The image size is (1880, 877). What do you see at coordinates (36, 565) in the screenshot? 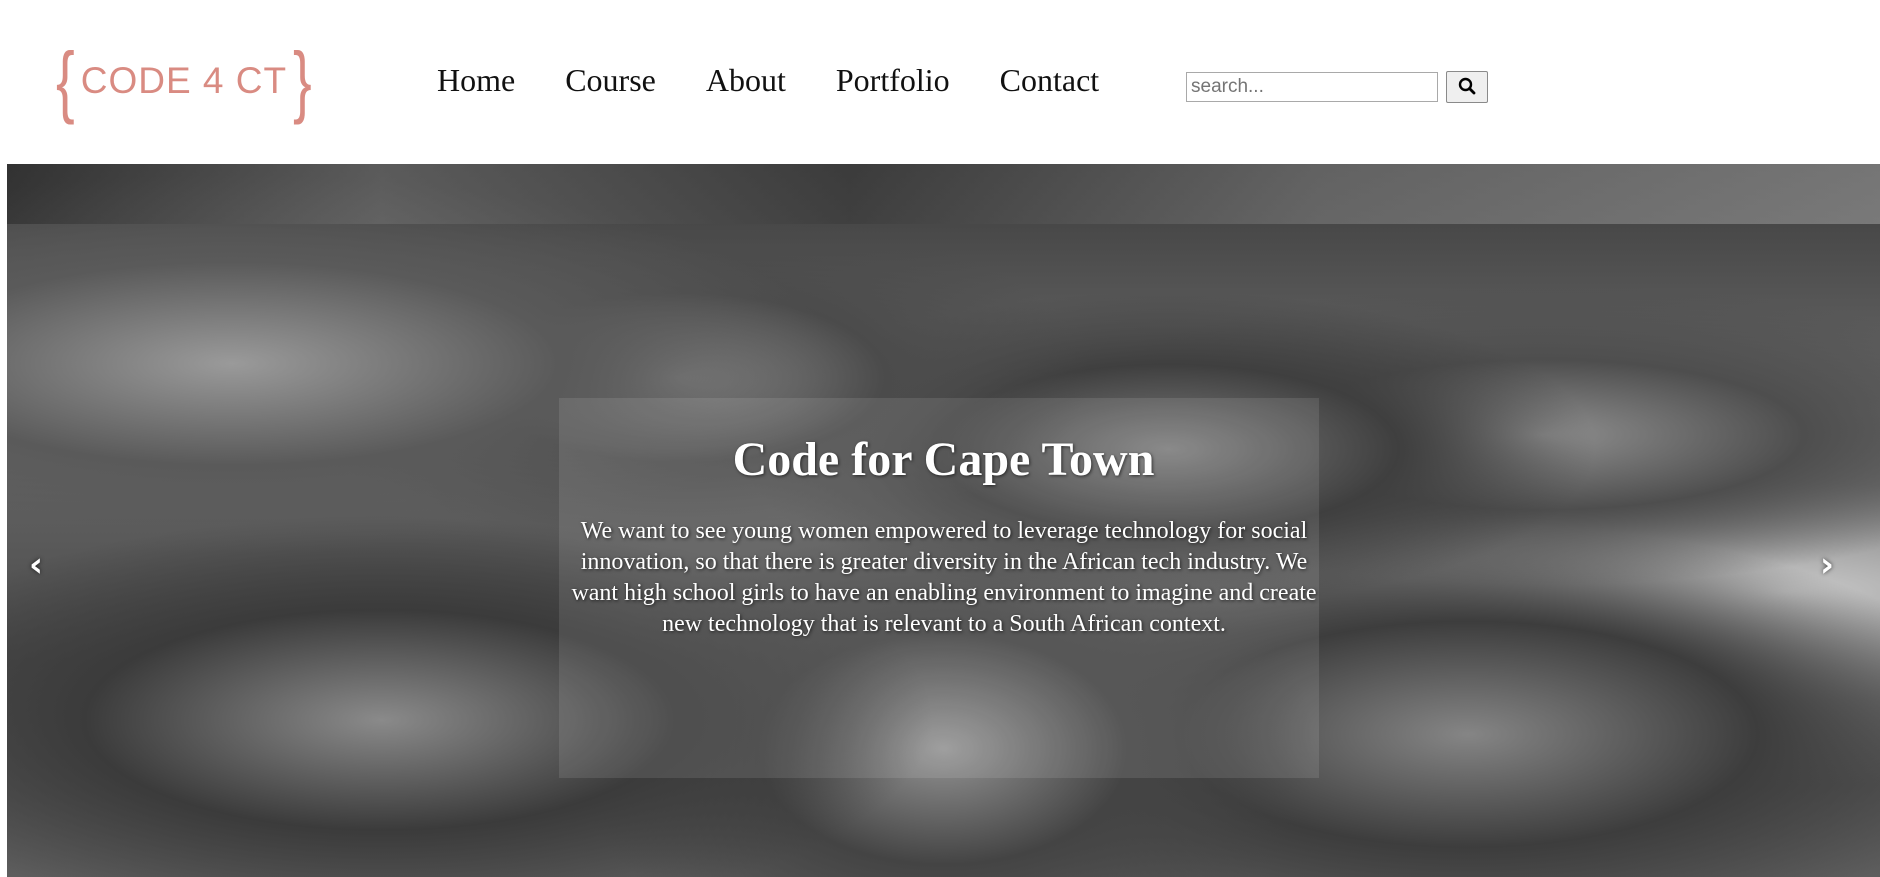
I see `carousel-prev-arrow-icon: ‹` at bounding box center [36, 565].